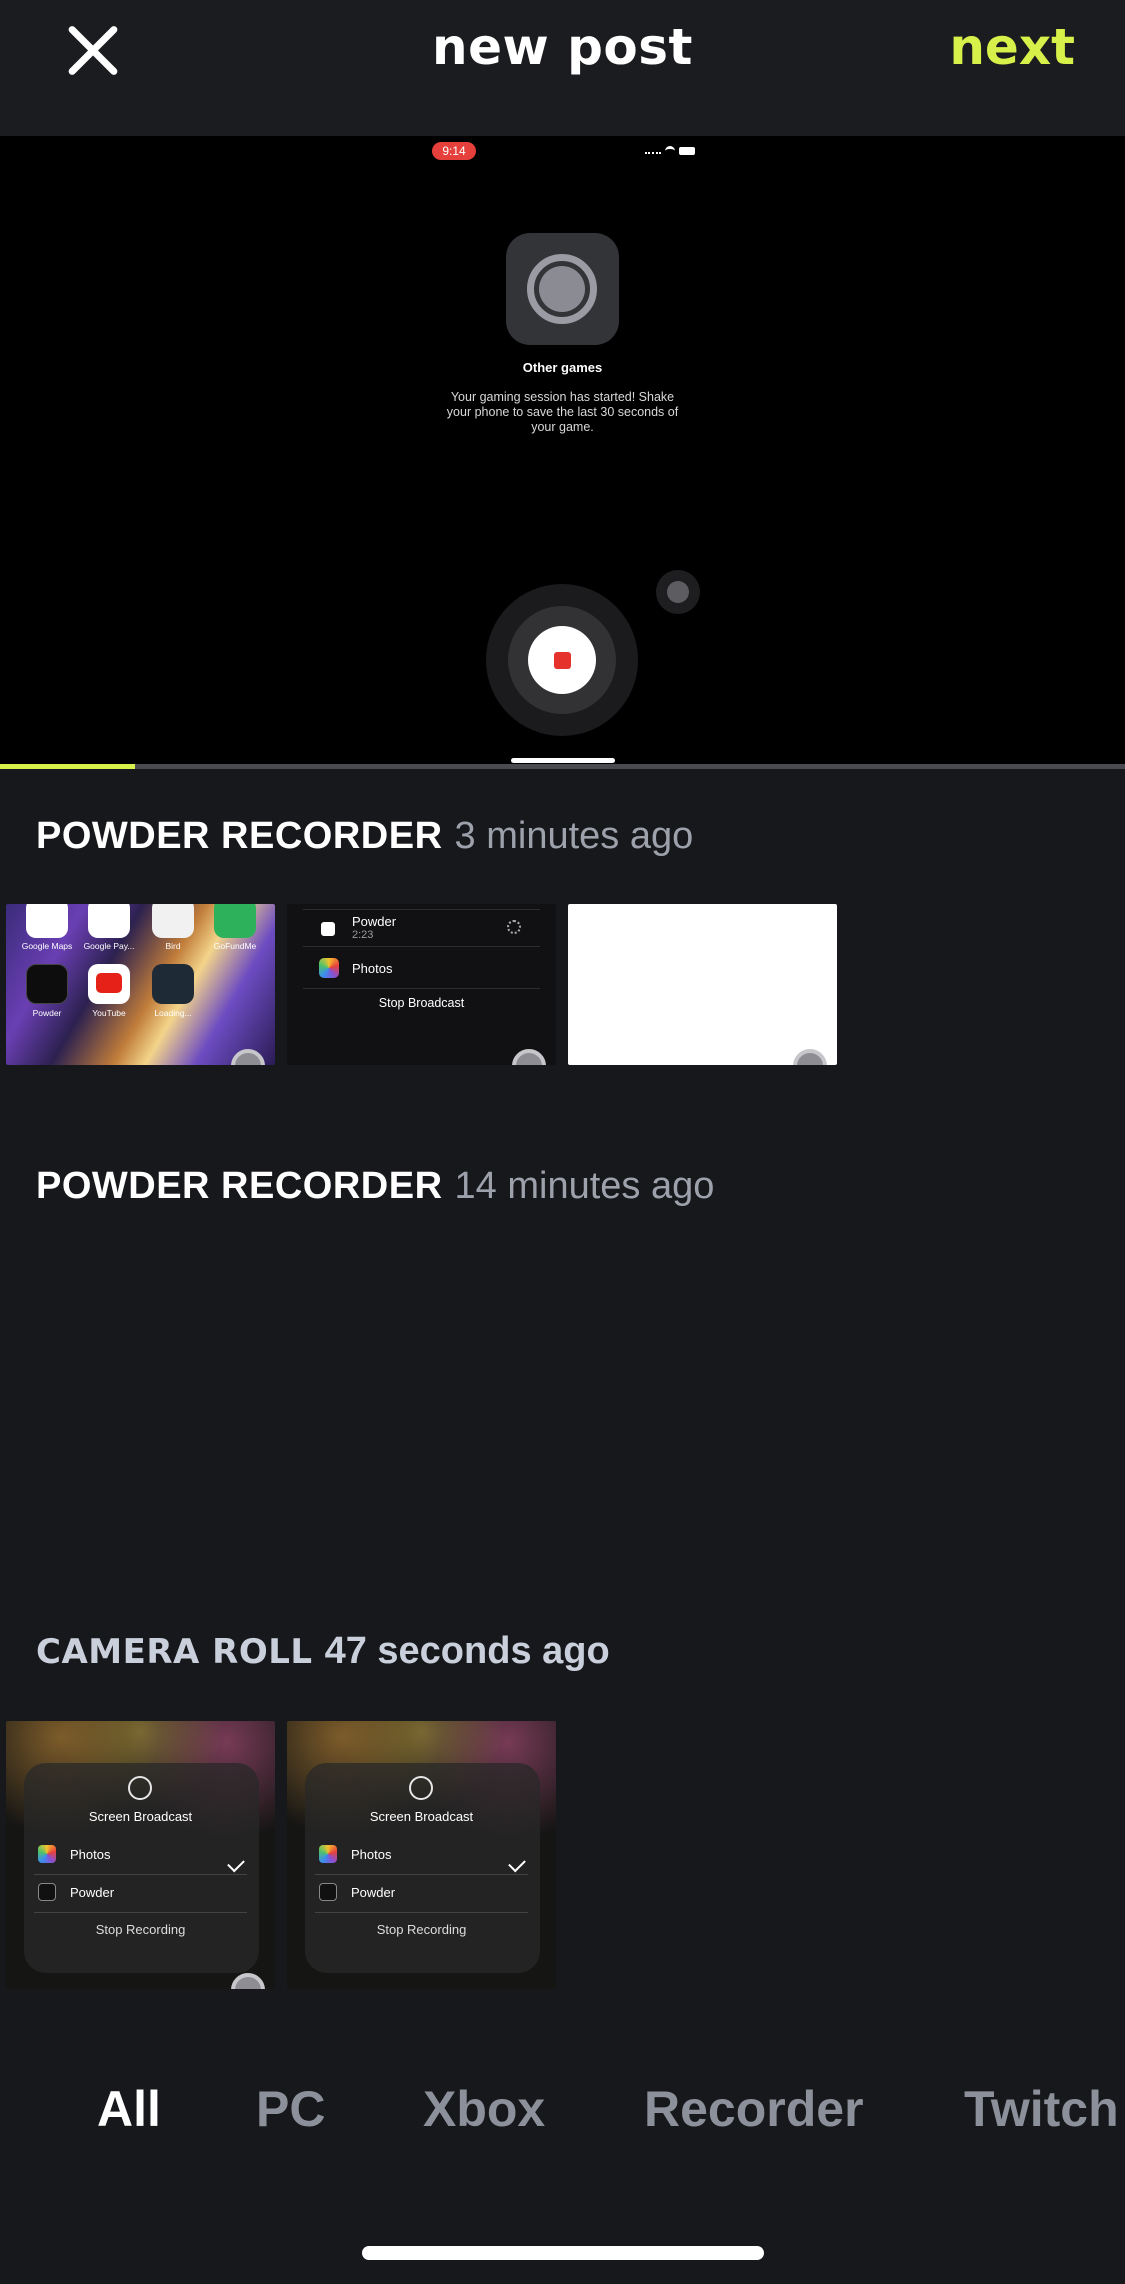 The height and width of the screenshot is (2284, 1125). I want to click on preview-home-indicator, so click(563, 760).